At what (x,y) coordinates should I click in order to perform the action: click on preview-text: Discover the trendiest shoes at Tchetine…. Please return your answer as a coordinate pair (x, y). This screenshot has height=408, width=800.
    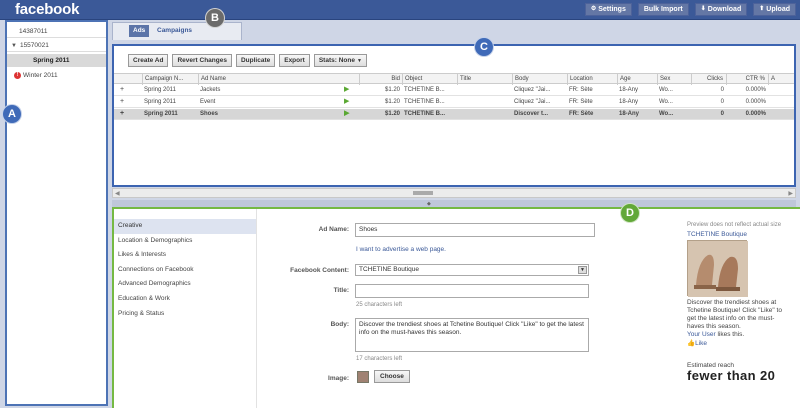
    Looking at the image, I should click on (734, 314).